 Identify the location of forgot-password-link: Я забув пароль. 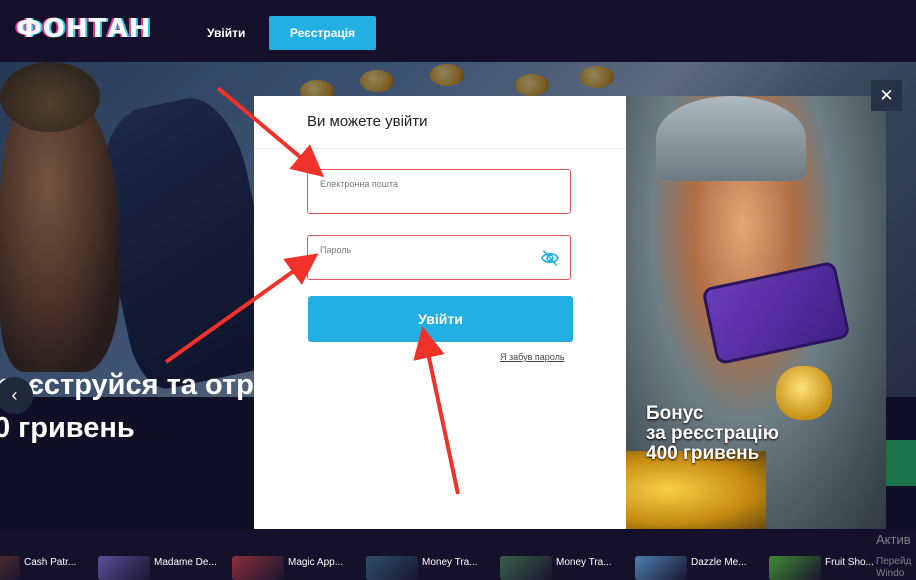
(532, 357).